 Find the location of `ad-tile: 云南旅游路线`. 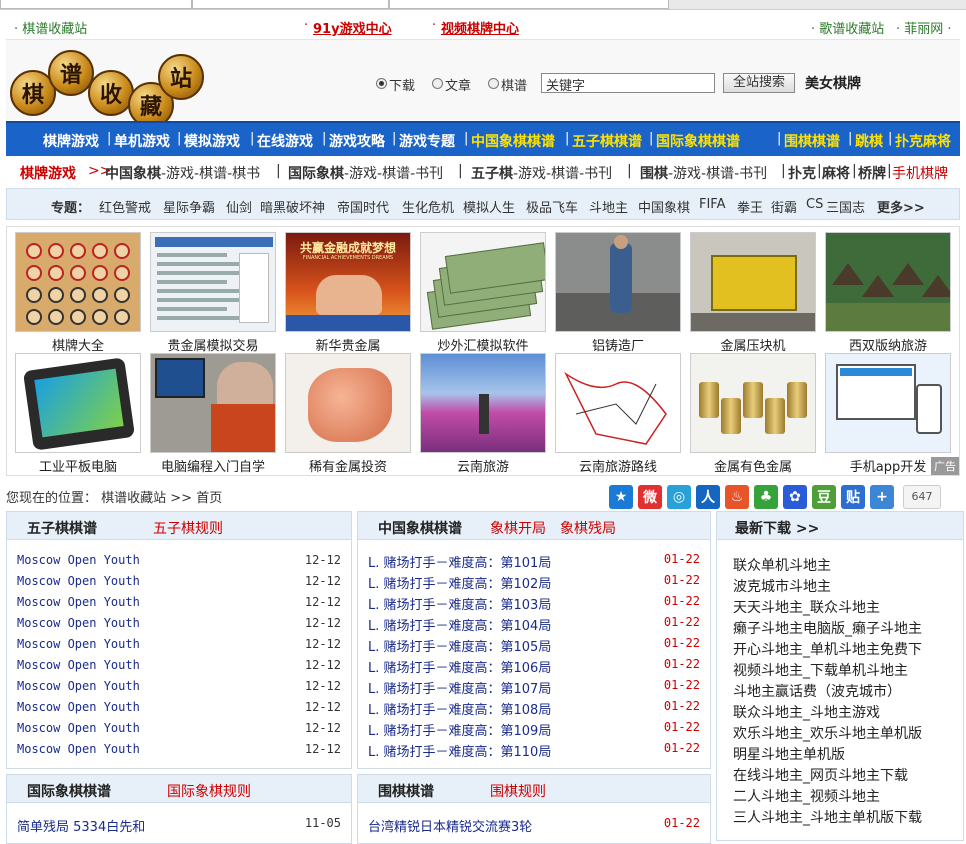

ad-tile: 云南旅游路线 is located at coordinates (618, 414).